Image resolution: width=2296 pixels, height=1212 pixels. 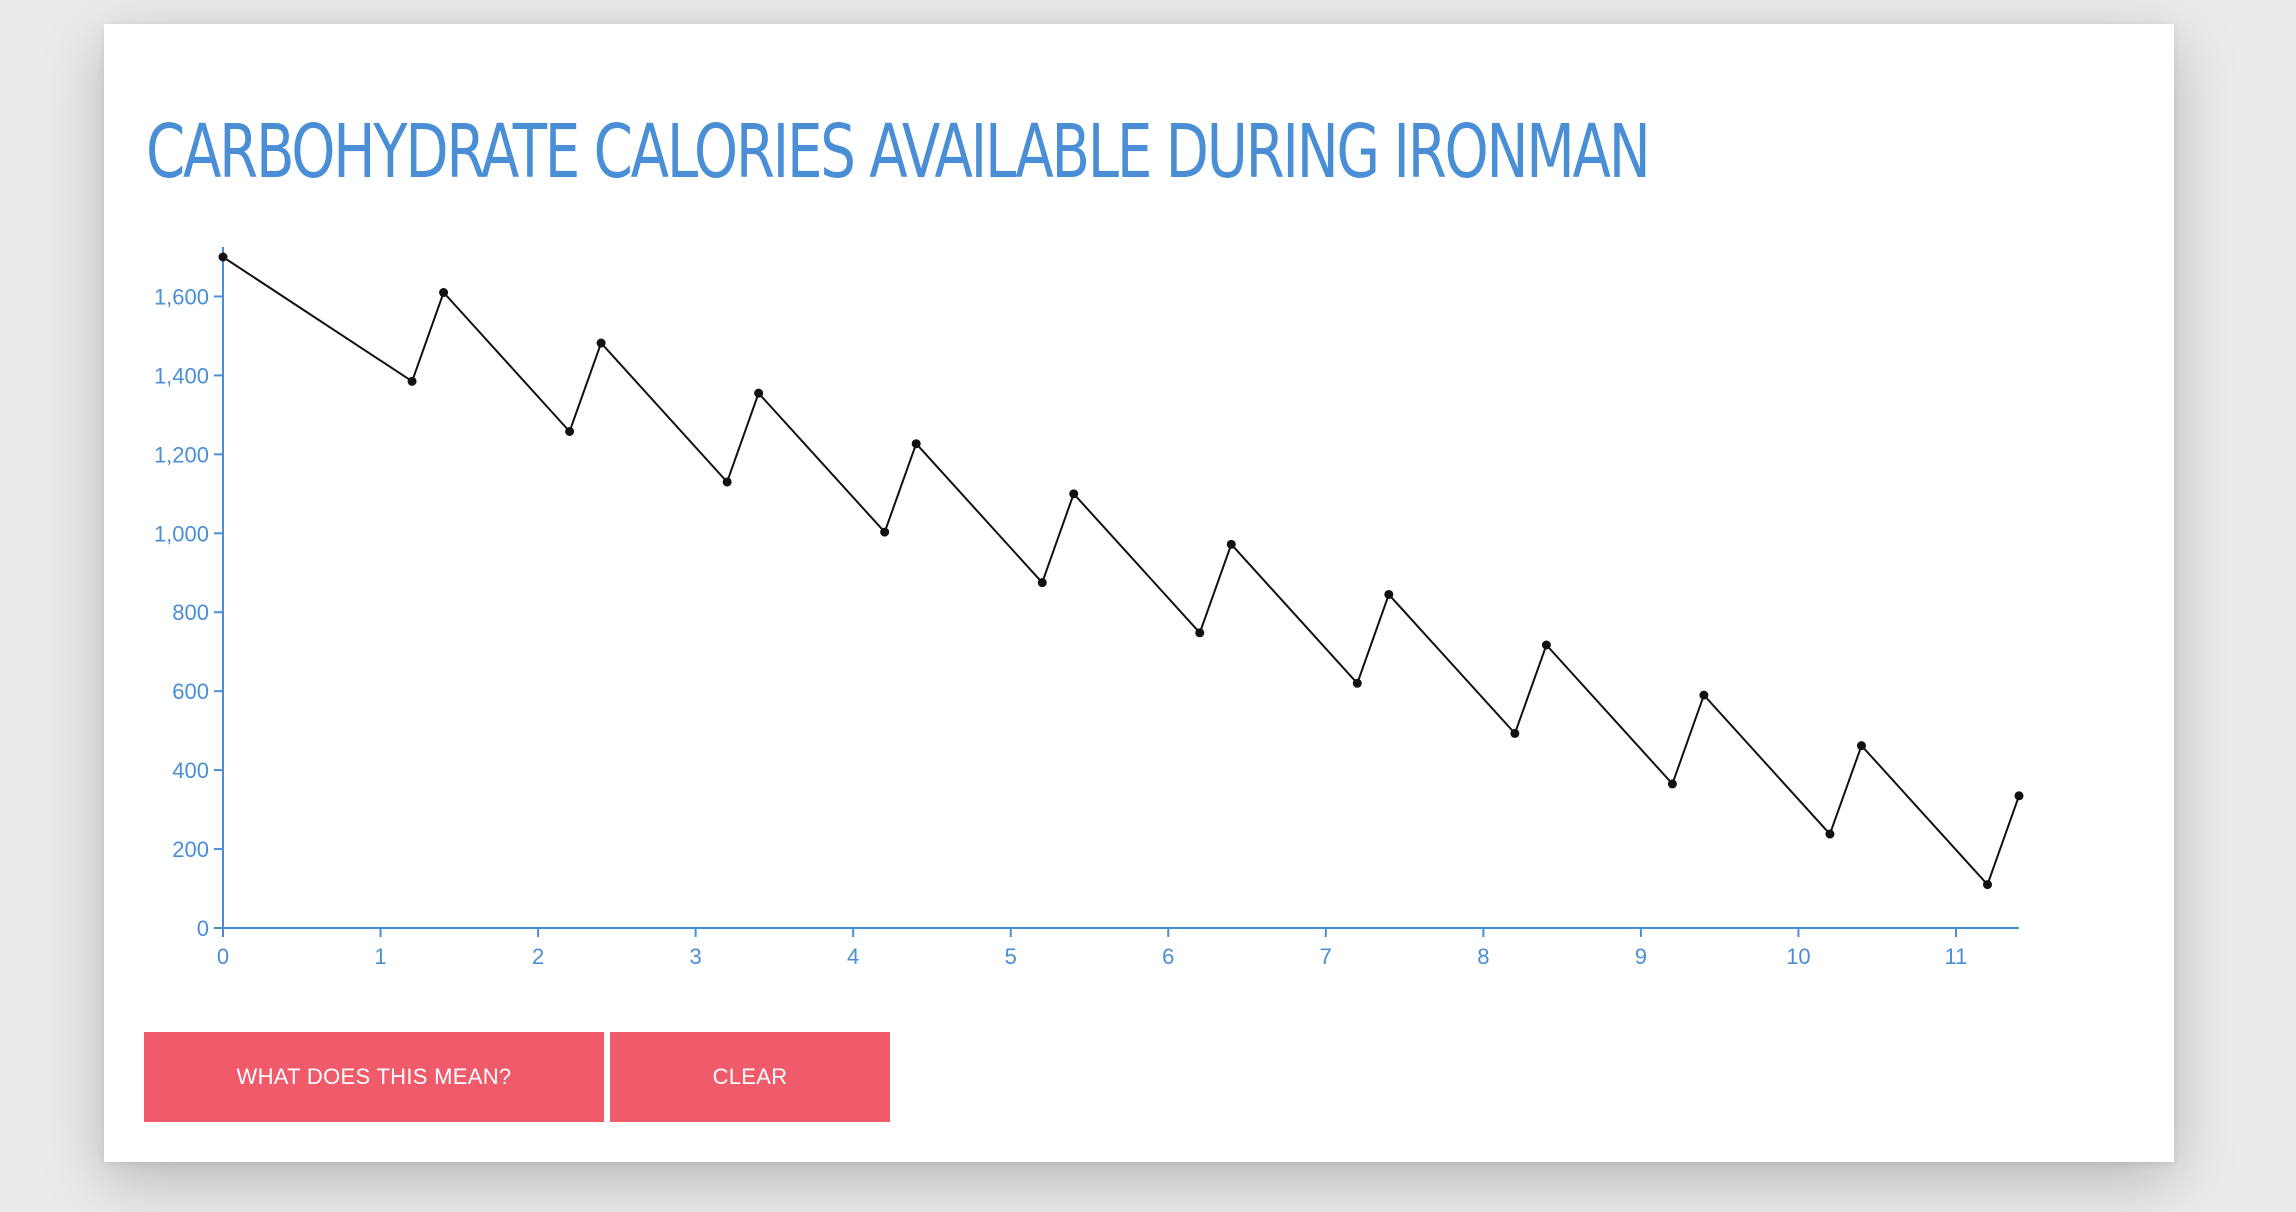 What do you see at coordinates (190, 770) in the screenshot?
I see `y-tick-label: 400` at bounding box center [190, 770].